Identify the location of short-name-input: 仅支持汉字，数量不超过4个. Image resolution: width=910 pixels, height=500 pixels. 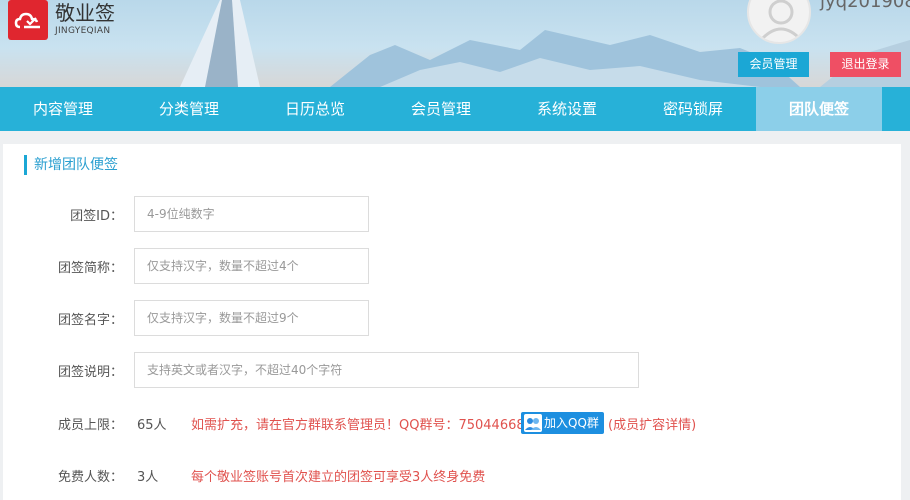
(251, 266).